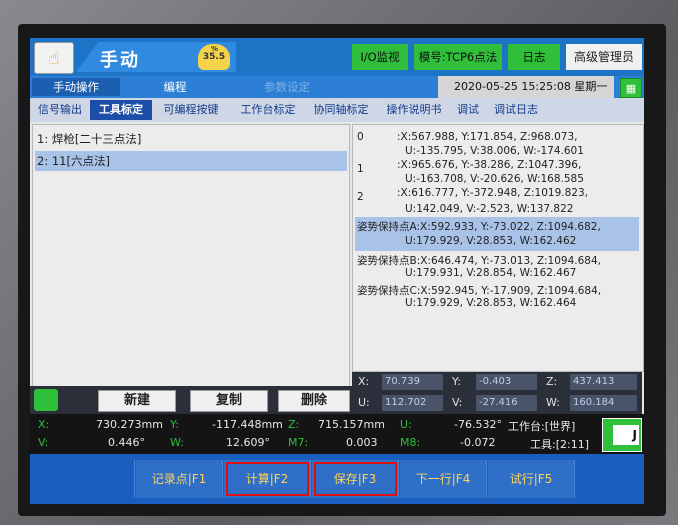  Describe the element at coordinates (129, 424) in the screenshot. I see `status-x-value: 730.273mm` at that location.